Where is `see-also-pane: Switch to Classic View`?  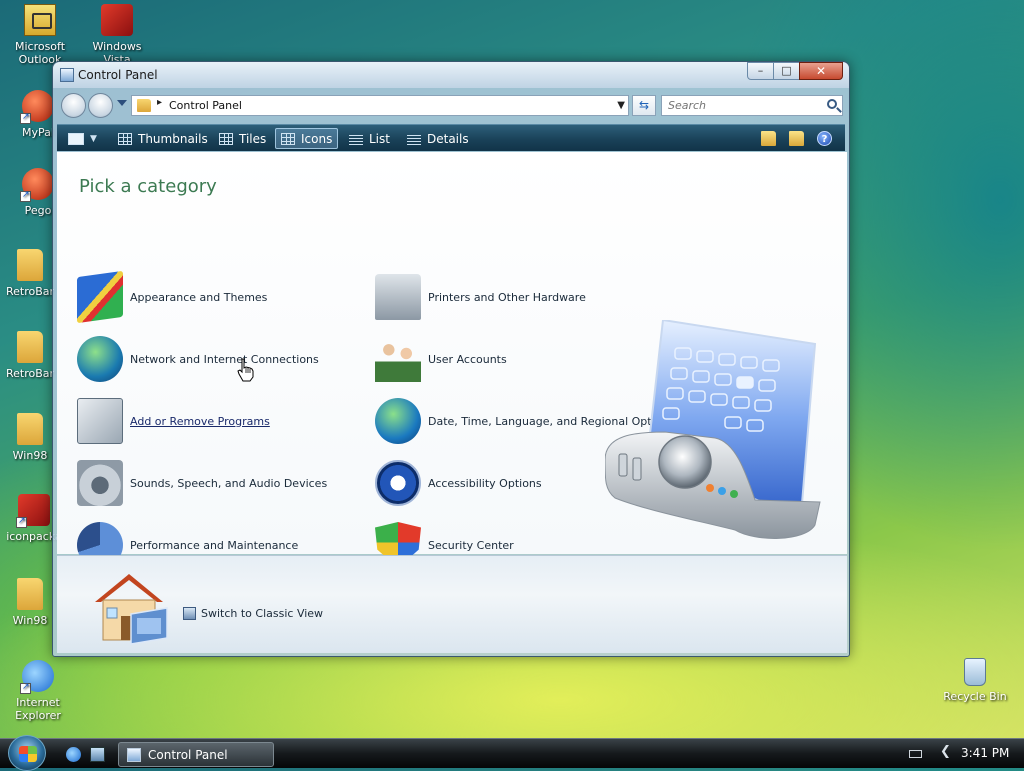
see-also-pane: Switch to Classic View is located at coordinates (452, 604).